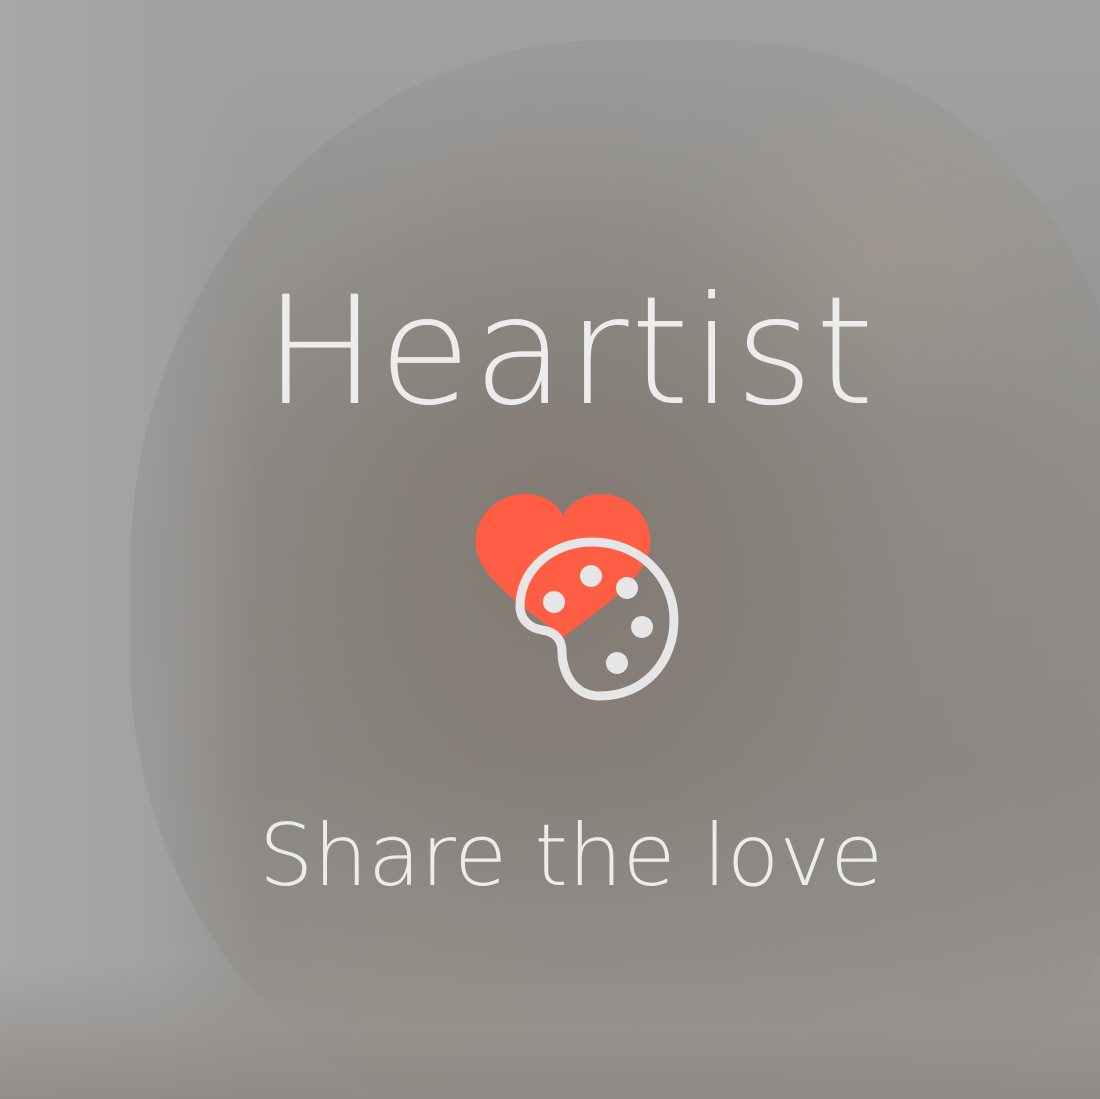  What do you see at coordinates (563, 566) in the screenshot?
I see `heart-icon` at bounding box center [563, 566].